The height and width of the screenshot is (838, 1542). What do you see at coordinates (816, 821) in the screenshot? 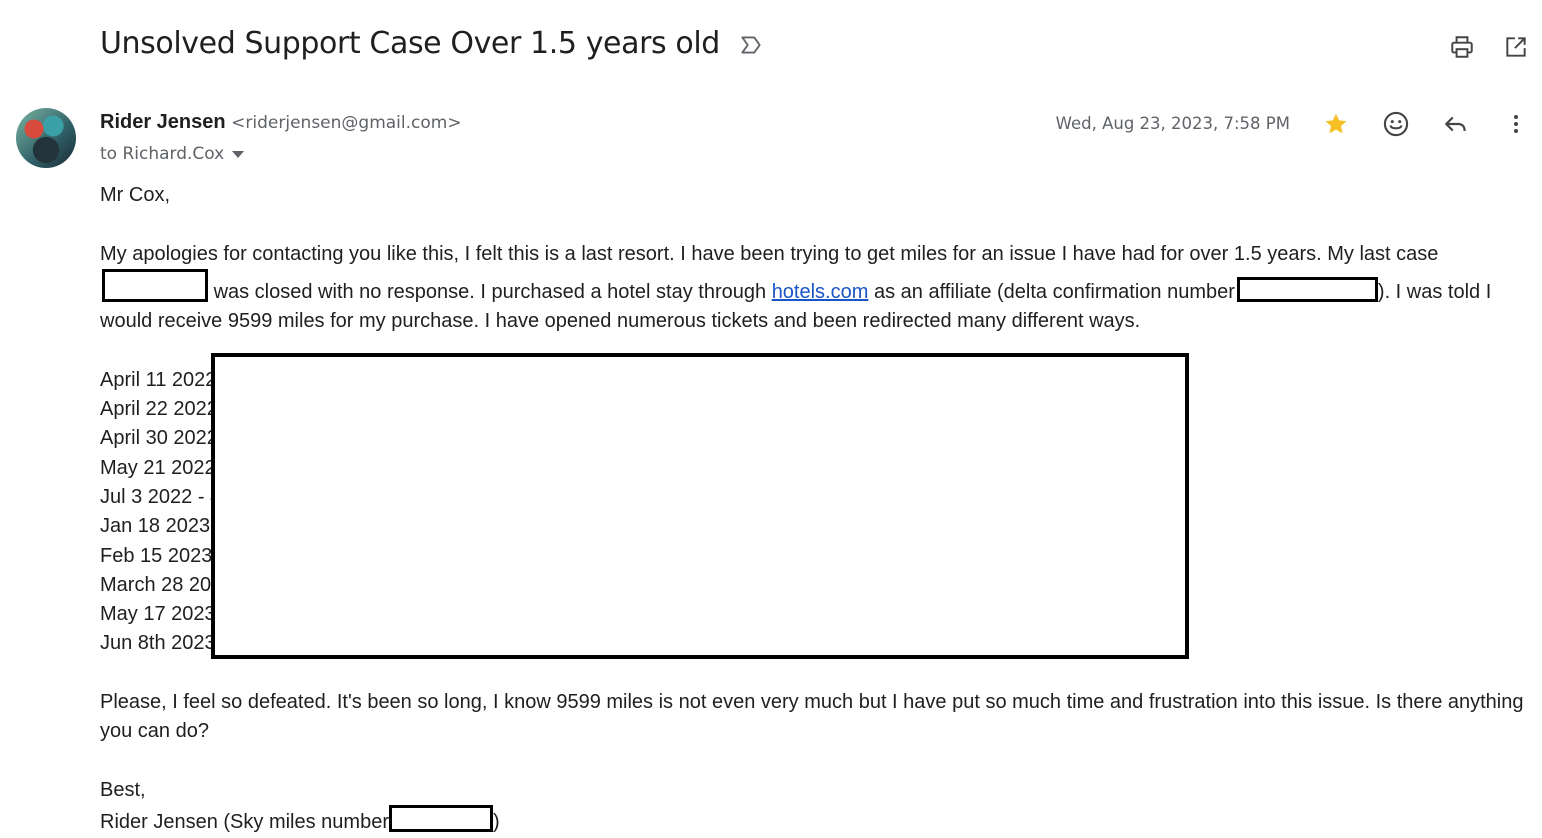
I see `signature: Rider Jensen (Sky miles number)` at bounding box center [816, 821].